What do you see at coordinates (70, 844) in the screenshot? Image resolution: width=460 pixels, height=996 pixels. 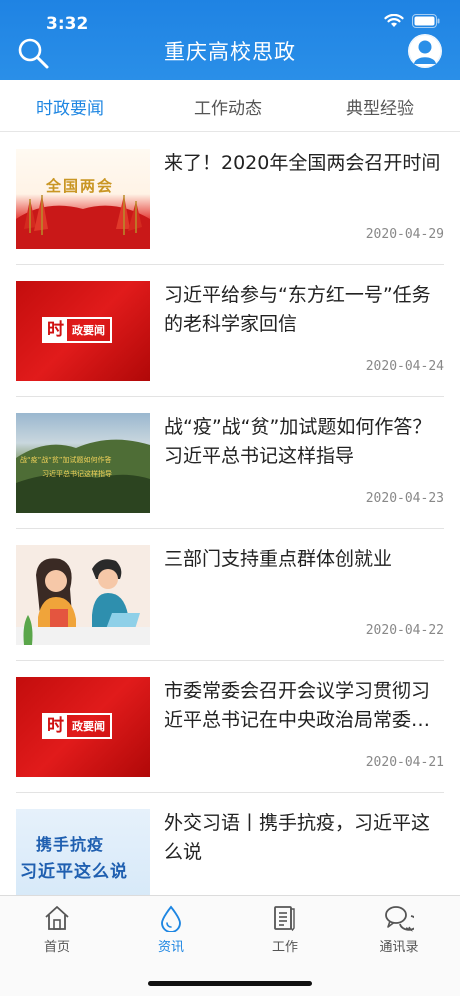 I see `thumbnail-caption: 携手抗疫` at bounding box center [70, 844].